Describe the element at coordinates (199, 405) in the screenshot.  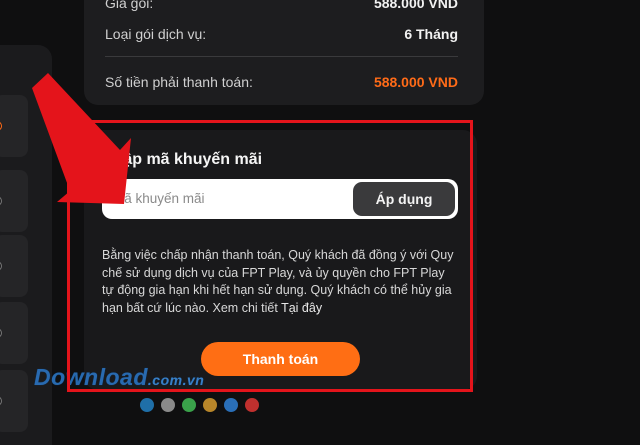
I see `color-dots` at that location.